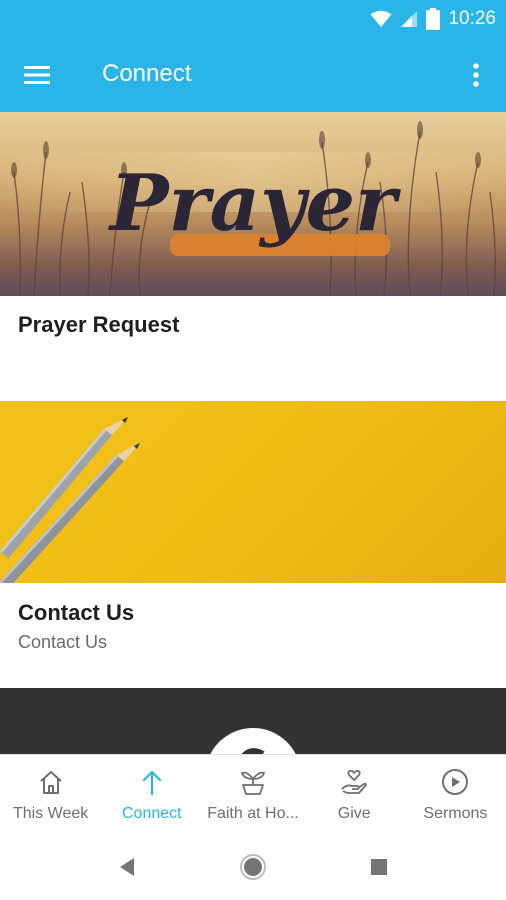  I want to click on prayer-request-title: Prayer Request, so click(98, 325).